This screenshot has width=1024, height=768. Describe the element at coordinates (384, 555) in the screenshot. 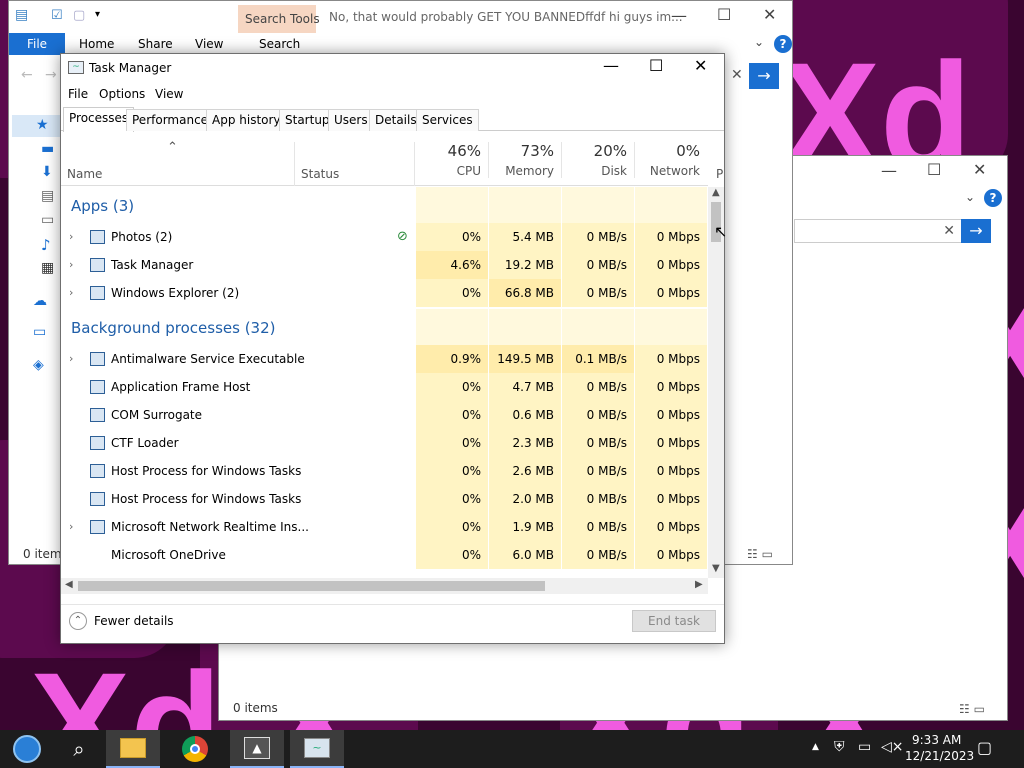

I see `table-row: Microsoft OneDrive 0% 6.0 MB 0 MB/s 0 Mbps` at that location.